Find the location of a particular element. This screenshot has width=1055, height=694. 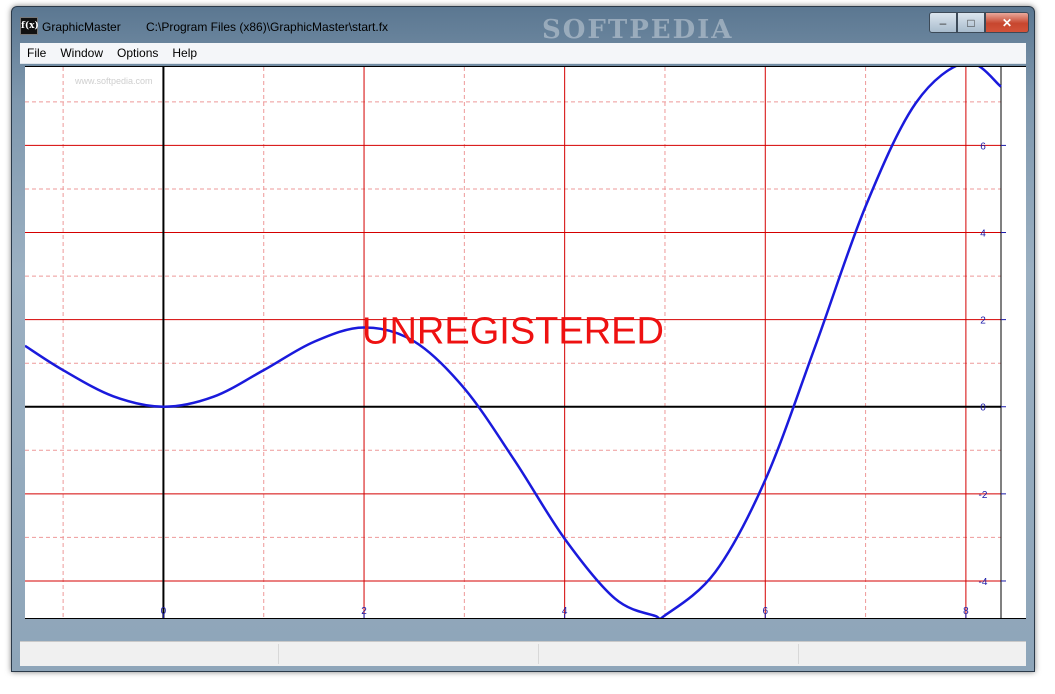

x-tick-label: 6 is located at coordinates (765, 611).